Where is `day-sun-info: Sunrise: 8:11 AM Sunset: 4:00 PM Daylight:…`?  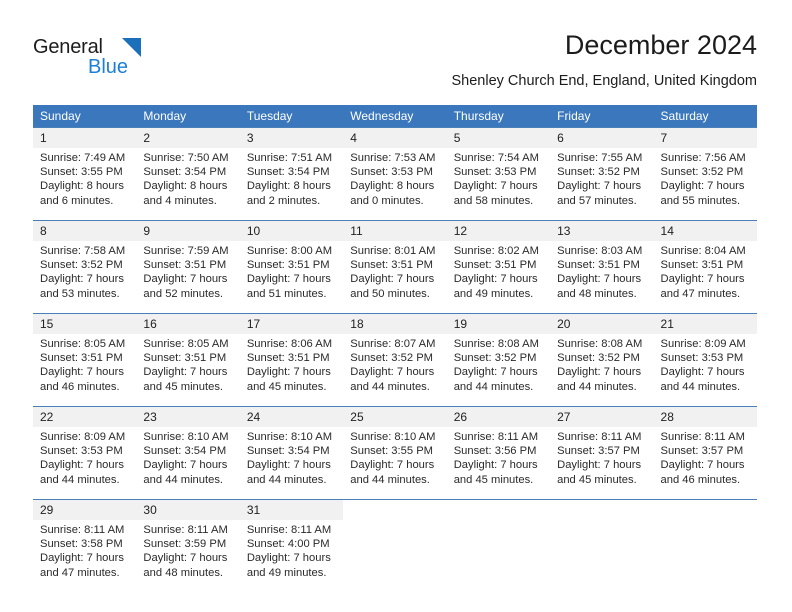 day-sun-info: Sunrise: 8:11 AM Sunset: 4:00 PM Daylight:… is located at coordinates (291, 550).